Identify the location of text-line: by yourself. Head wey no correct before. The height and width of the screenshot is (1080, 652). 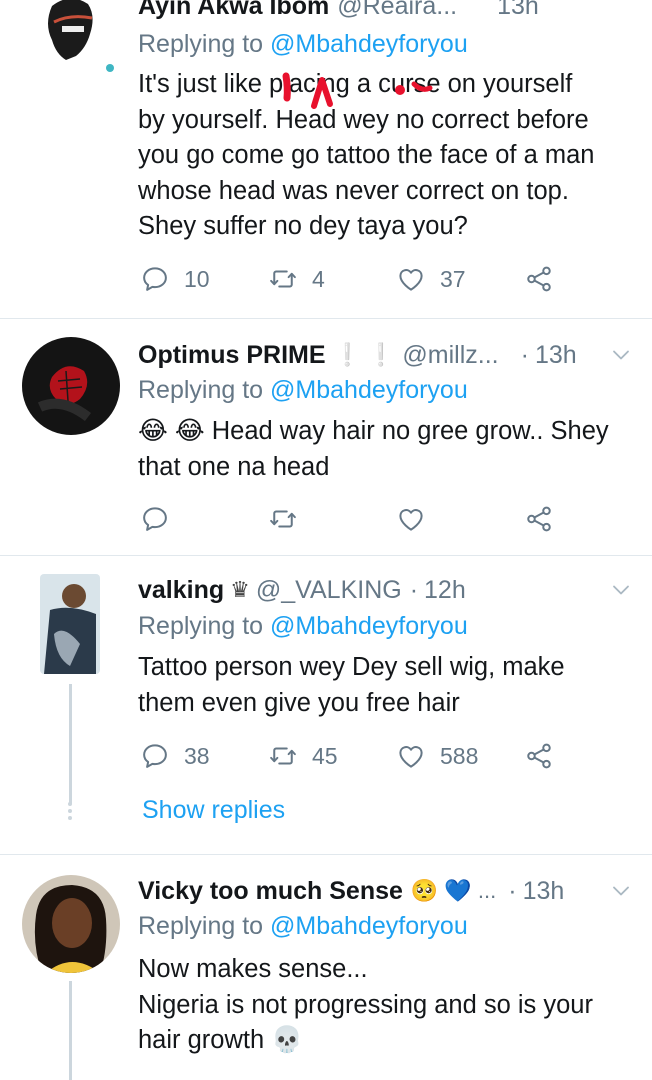
(363, 119).